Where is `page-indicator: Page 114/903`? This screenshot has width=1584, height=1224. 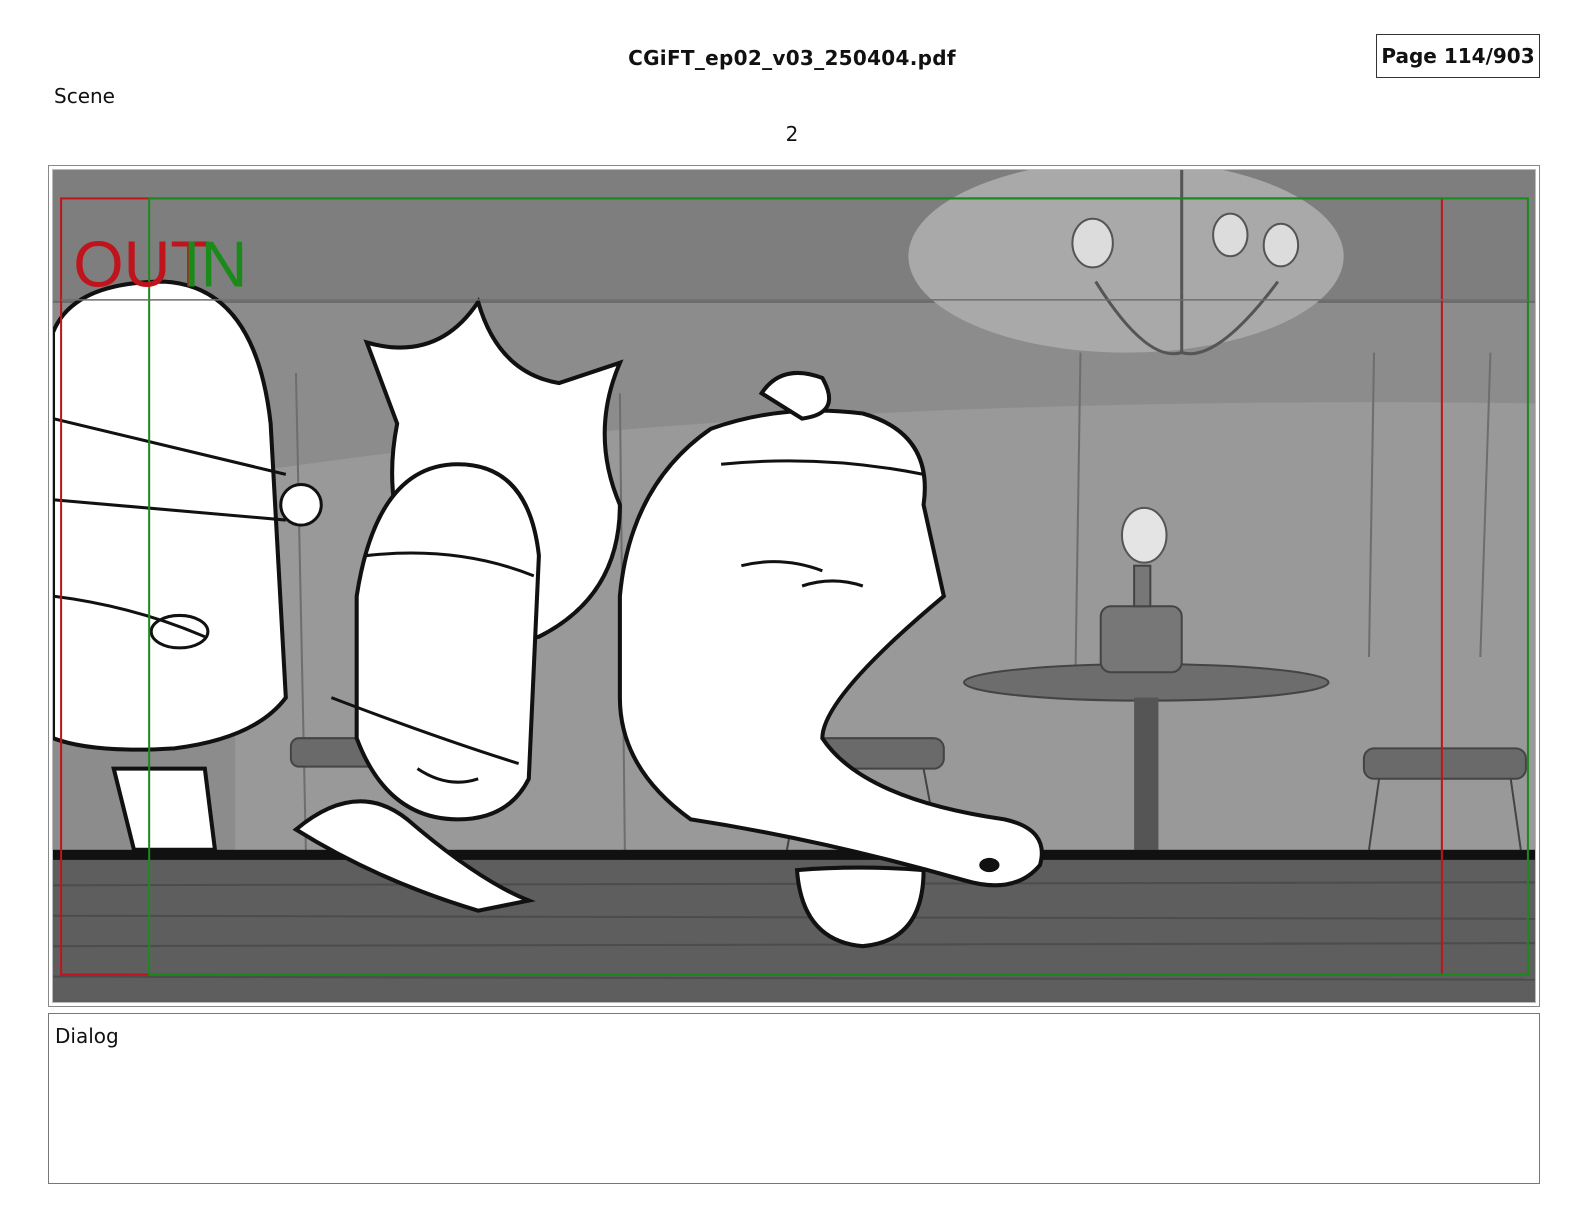
page-indicator: Page 114/903 is located at coordinates (1458, 56).